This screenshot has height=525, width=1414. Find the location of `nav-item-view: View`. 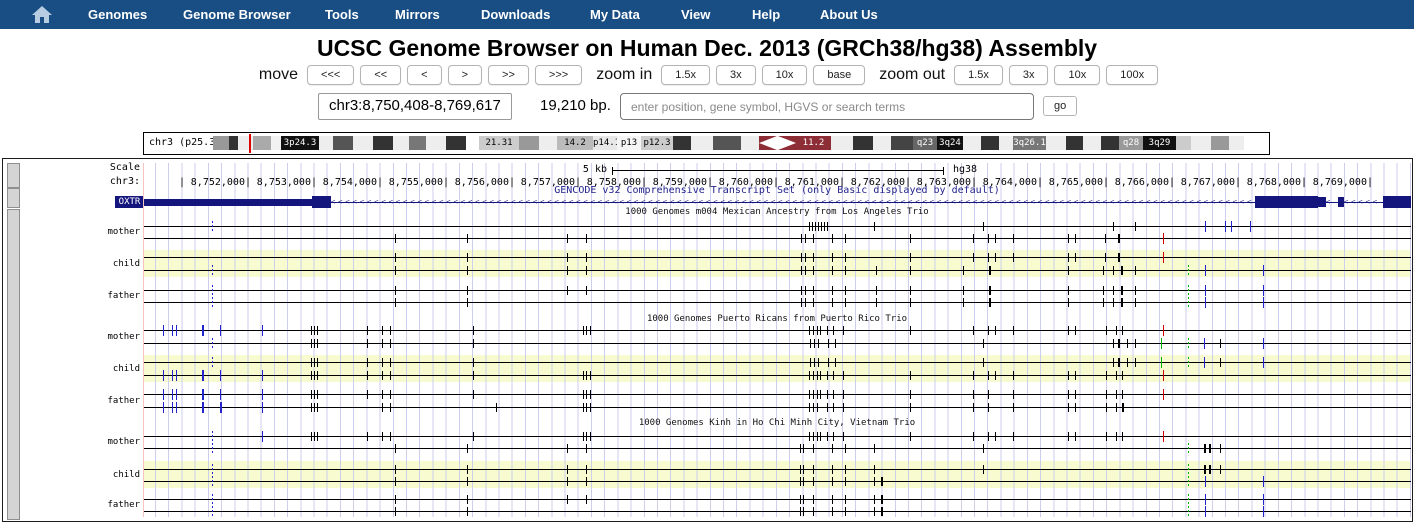

nav-item-view: View is located at coordinates (695, 14).